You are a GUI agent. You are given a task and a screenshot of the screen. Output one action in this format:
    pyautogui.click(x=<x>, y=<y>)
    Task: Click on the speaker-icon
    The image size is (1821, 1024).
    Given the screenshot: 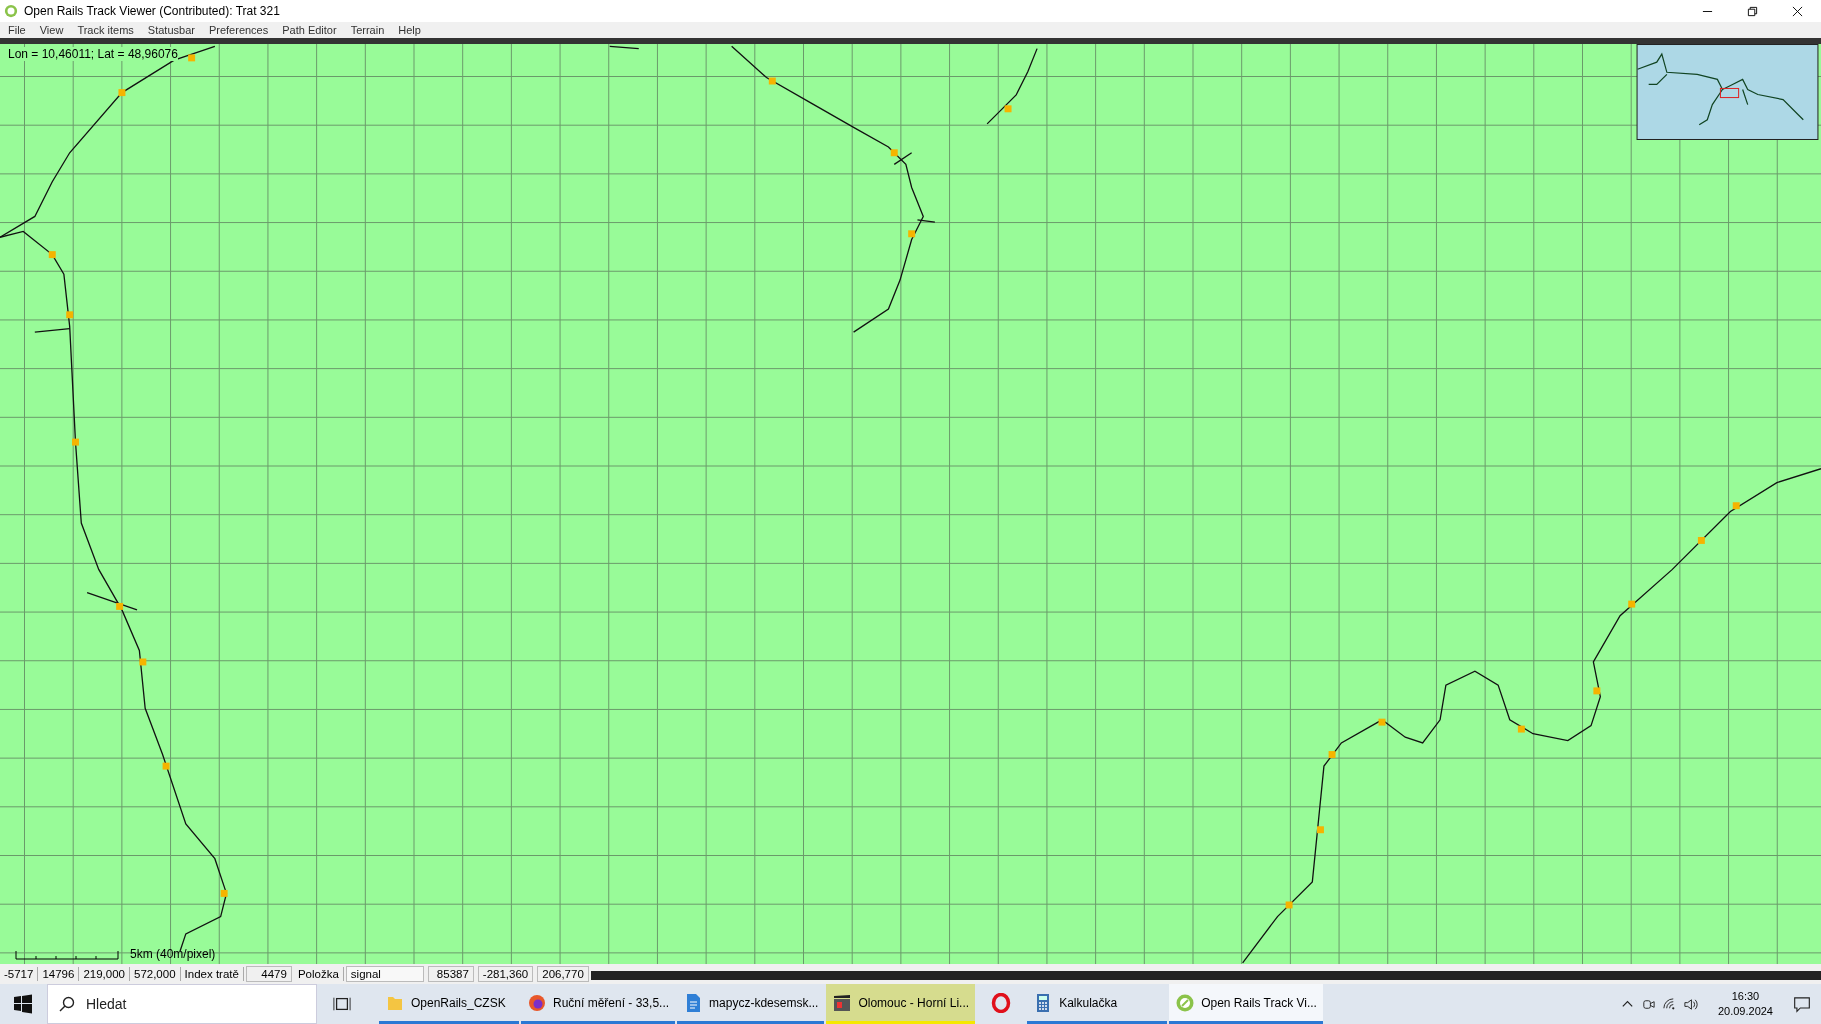 What is the action you would take?
    pyautogui.click(x=1690, y=1004)
    